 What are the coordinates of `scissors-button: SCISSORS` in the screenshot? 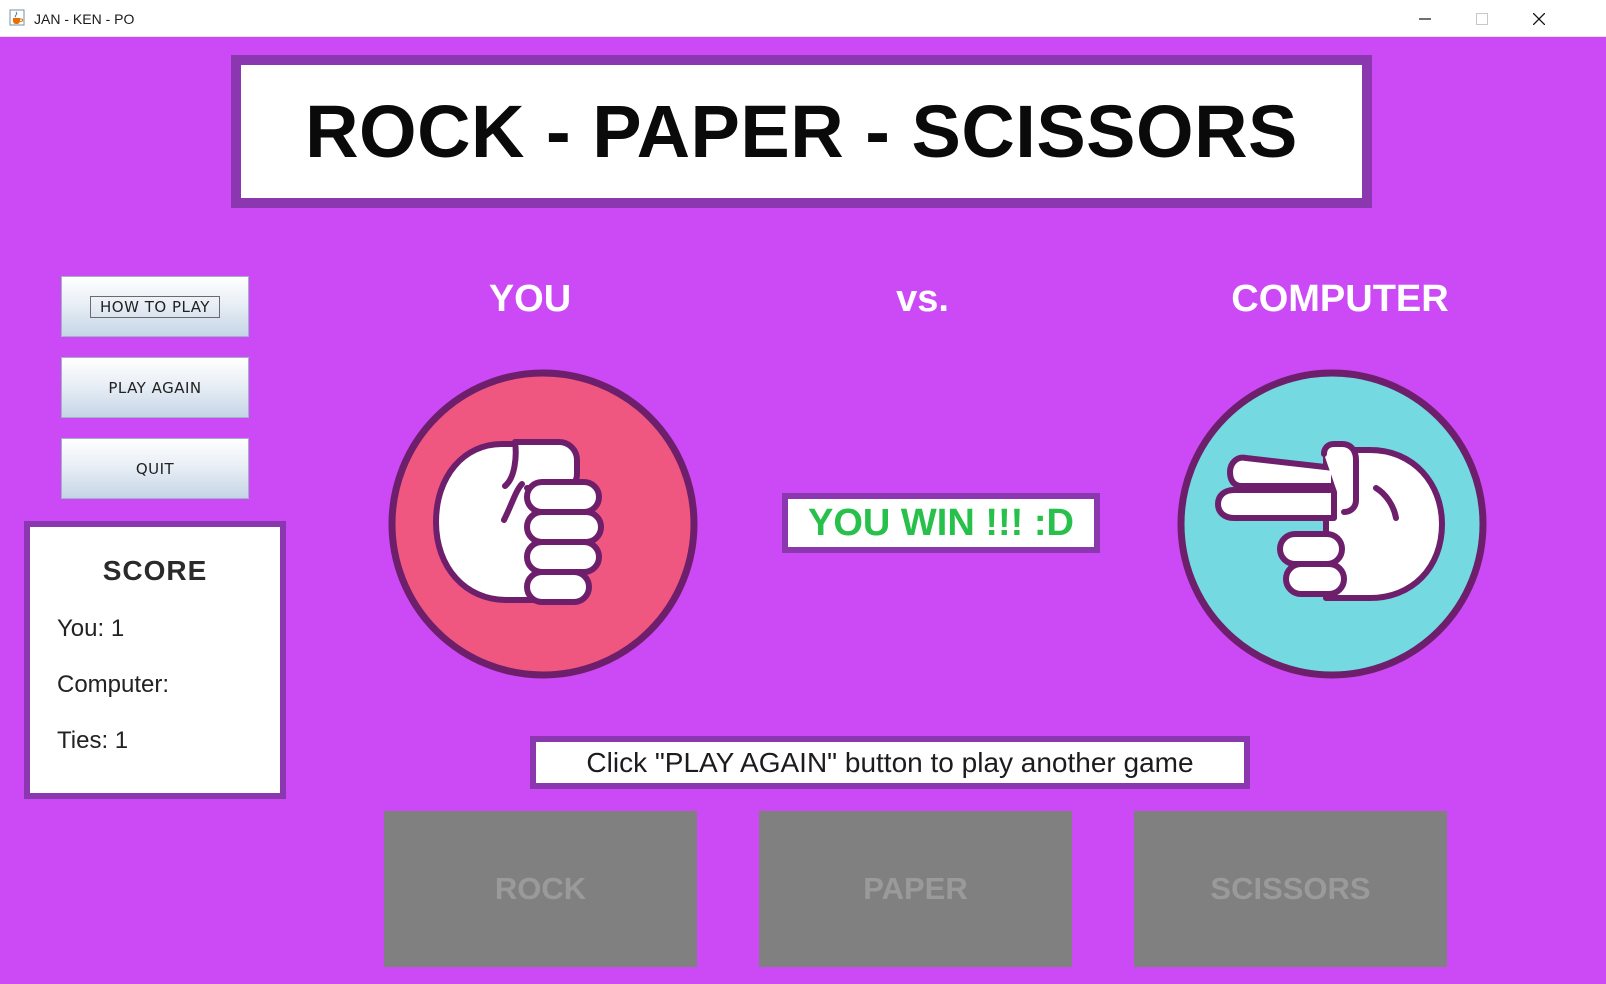 It's located at (1290, 889).